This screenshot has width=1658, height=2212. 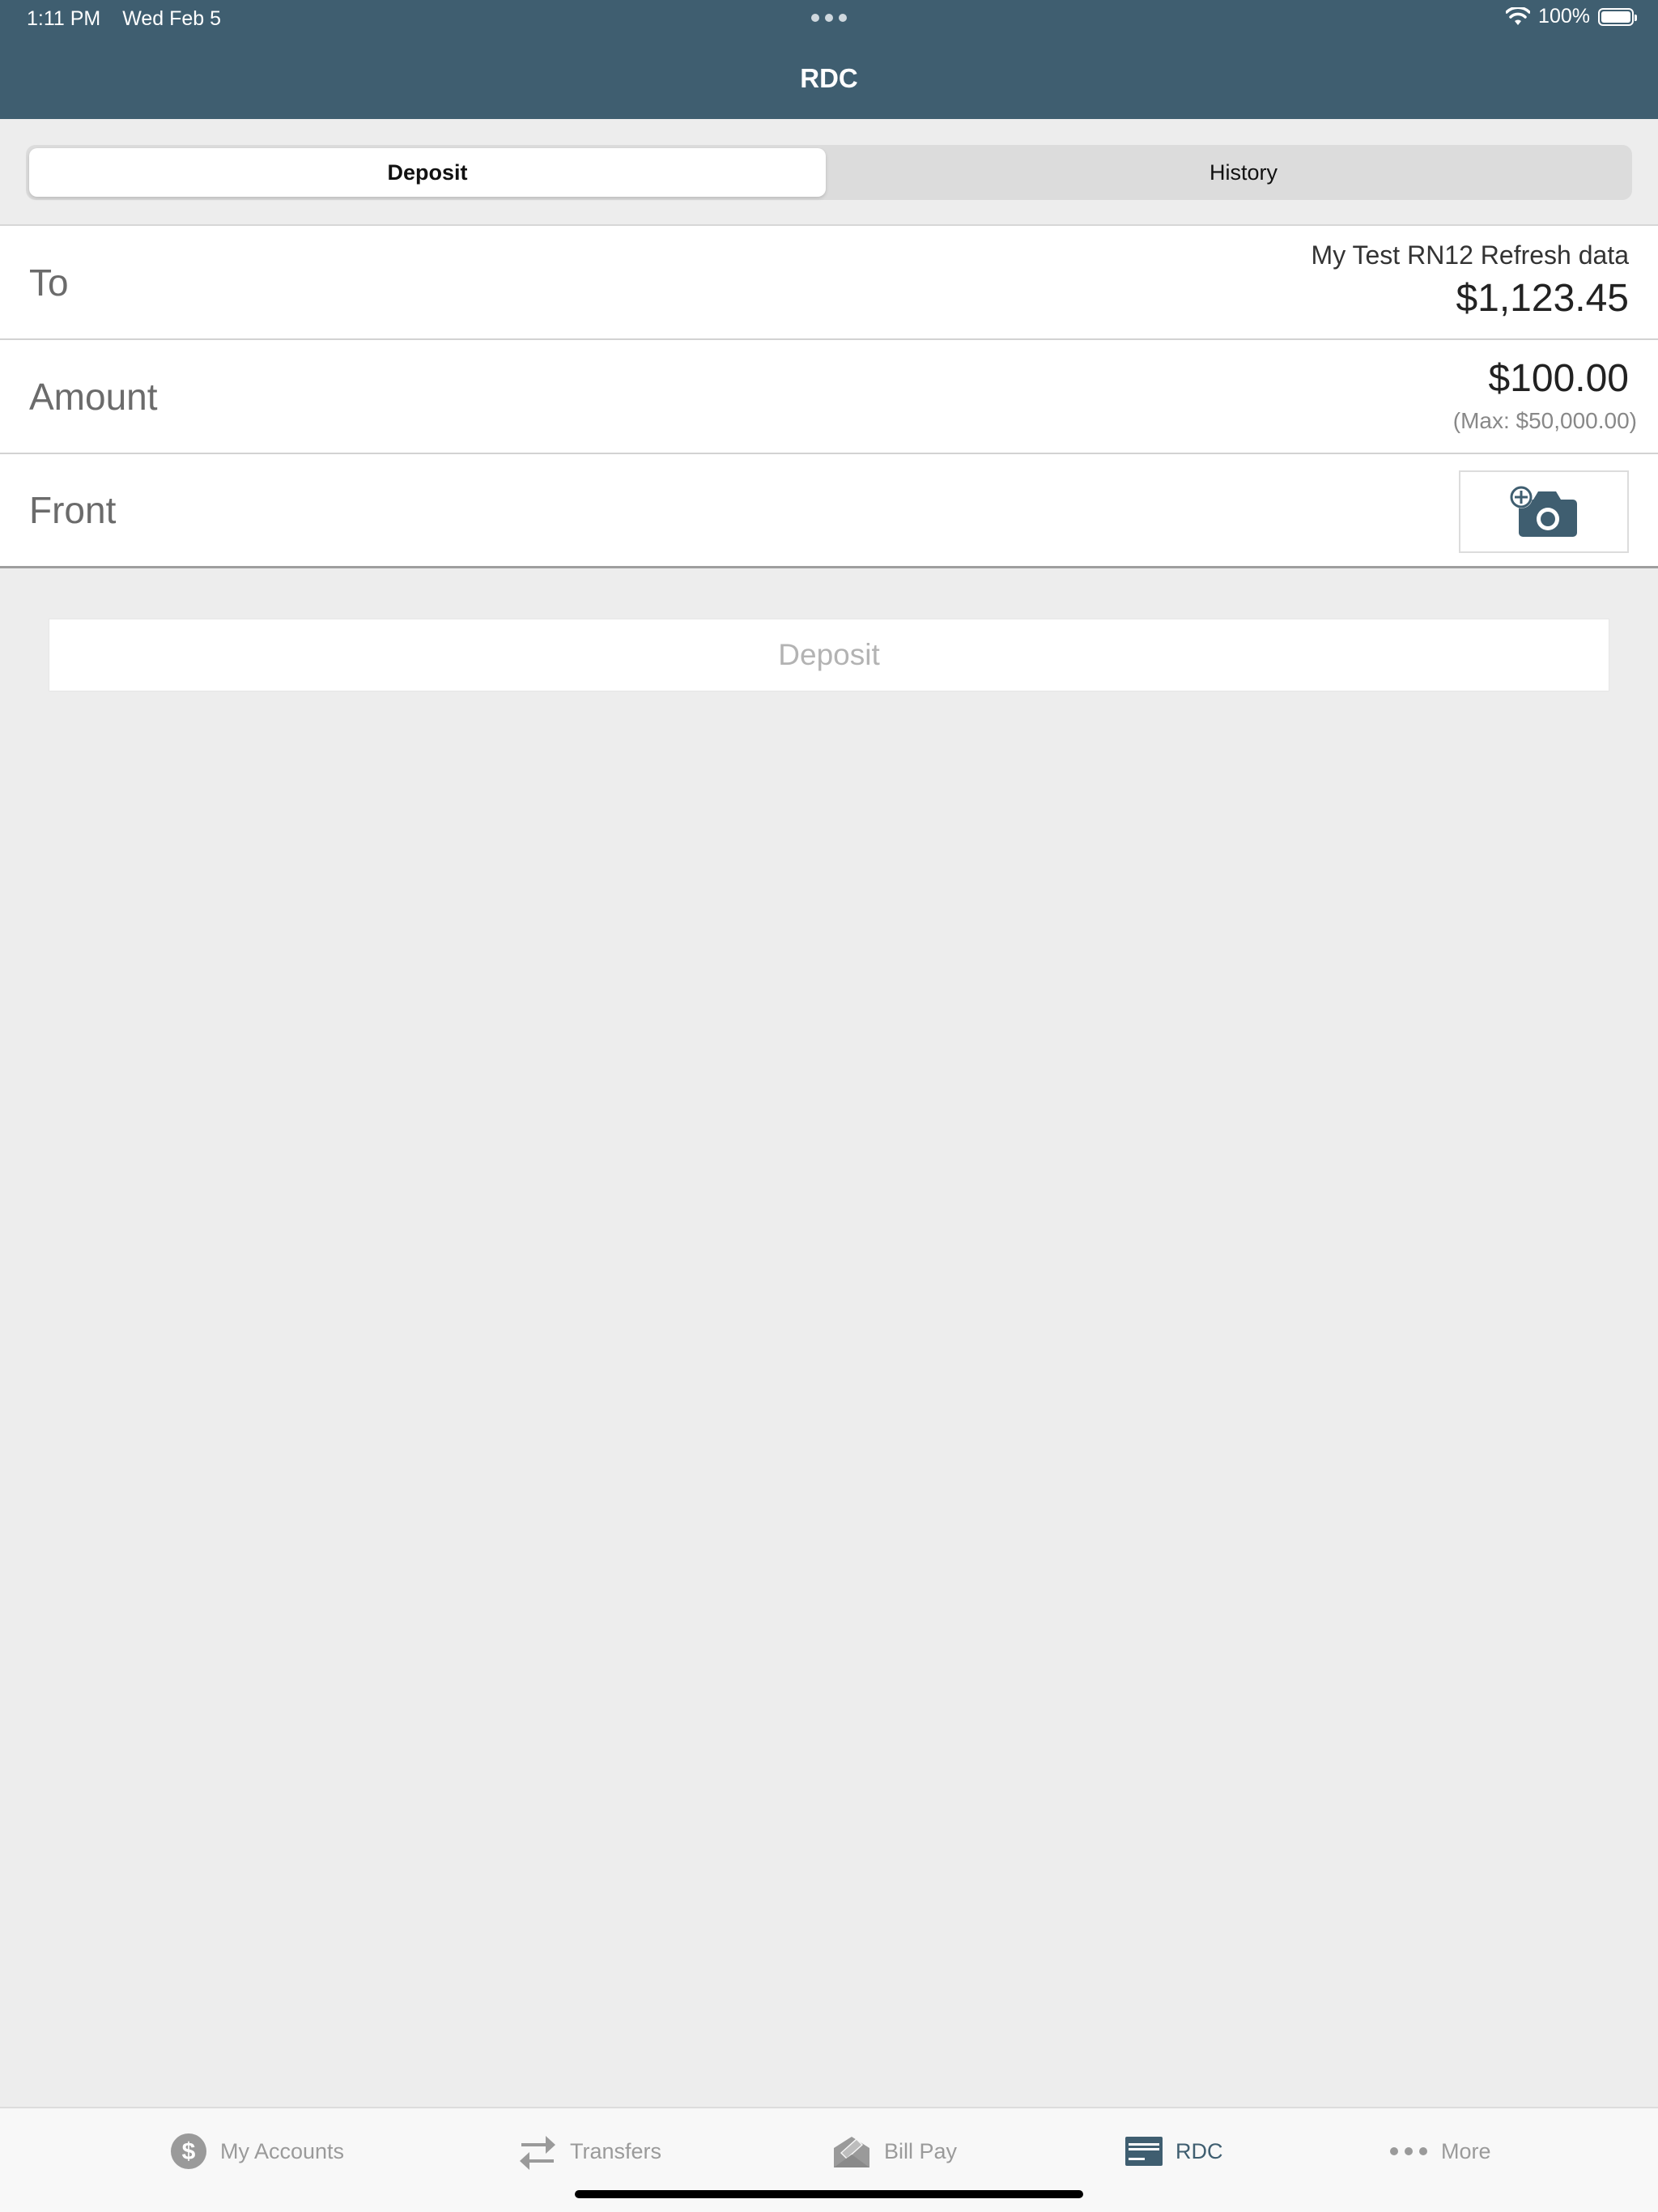 What do you see at coordinates (829, 283) in the screenshot?
I see `to-account-row: To My Test RN12 Refresh data $1,123.45` at bounding box center [829, 283].